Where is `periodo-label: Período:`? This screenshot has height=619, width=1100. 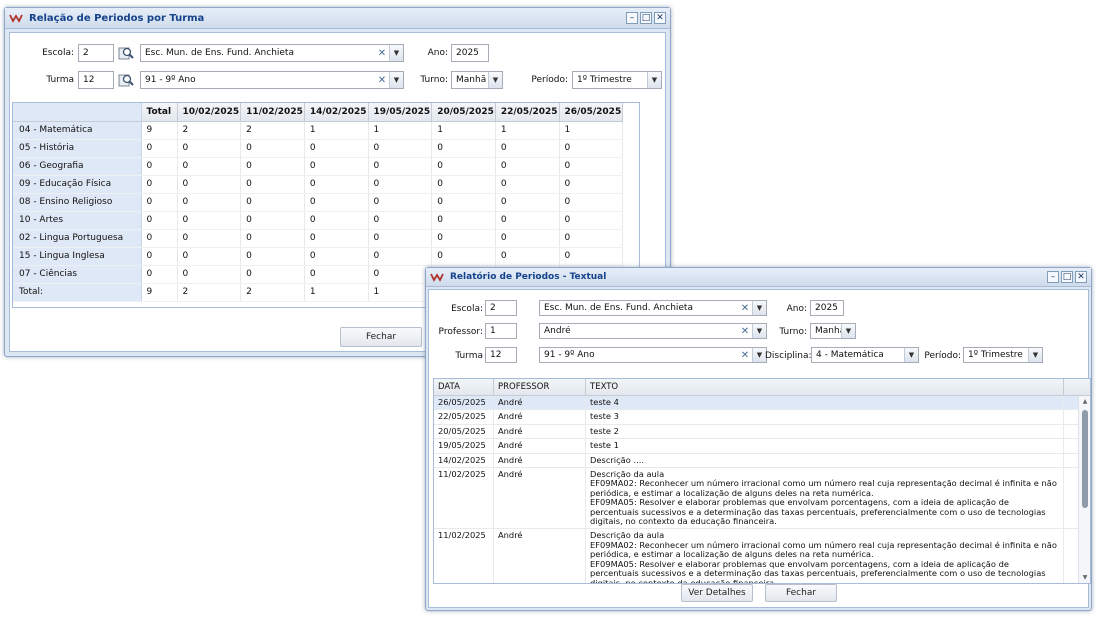 periodo-label: Período: is located at coordinates (549, 80).